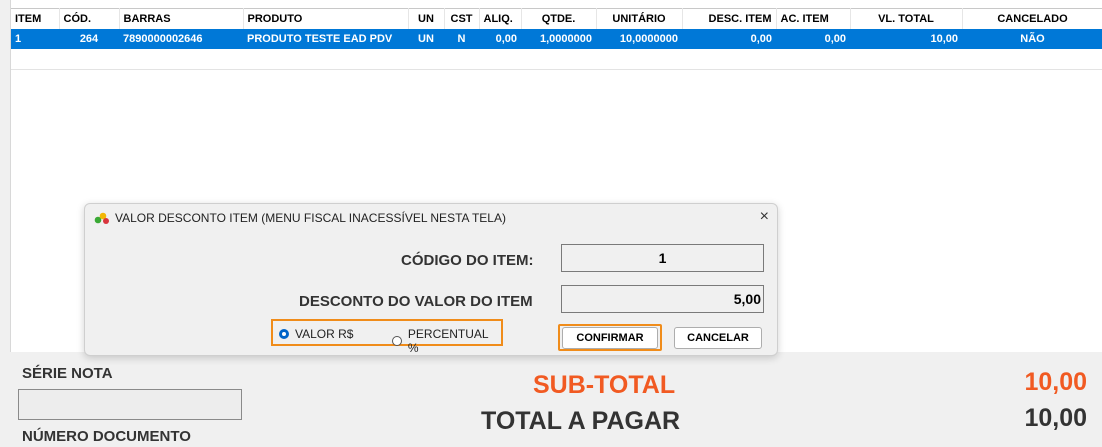 The height and width of the screenshot is (447, 1102). I want to click on cell-item: 1, so click(35, 39).